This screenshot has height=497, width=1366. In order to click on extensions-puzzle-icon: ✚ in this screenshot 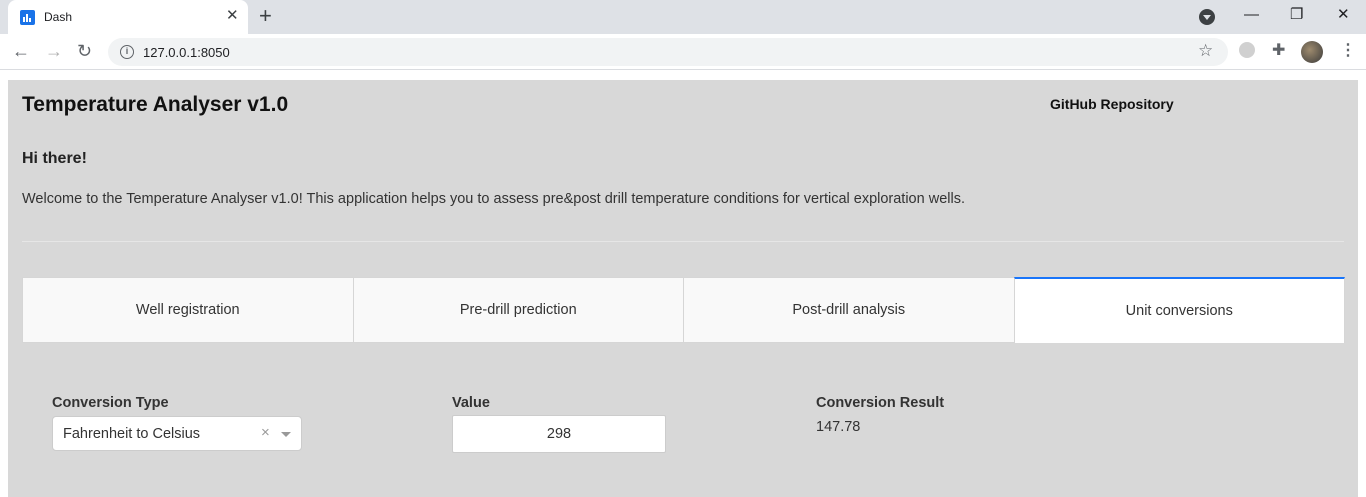, I will do `click(1278, 50)`.